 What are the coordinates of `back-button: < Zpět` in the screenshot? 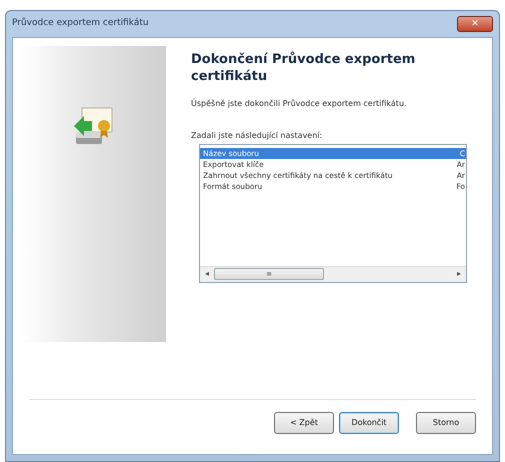 It's located at (304, 423).